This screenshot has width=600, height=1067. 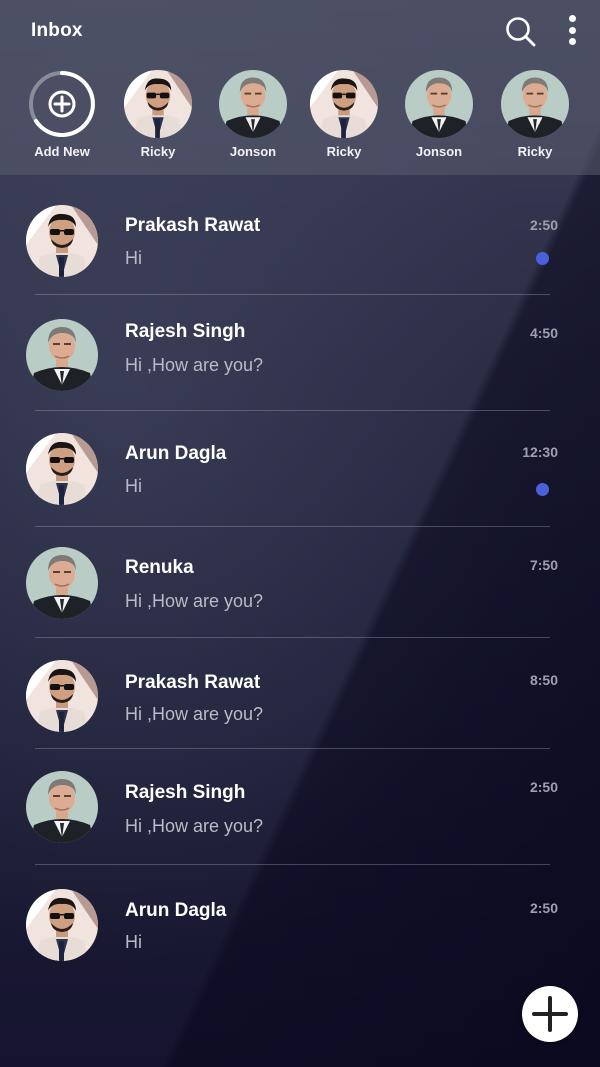 What do you see at coordinates (300, 693) in the screenshot?
I see `conversation-row: Prakash Rawat Hi ,How are you? 8:50` at bounding box center [300, 693].